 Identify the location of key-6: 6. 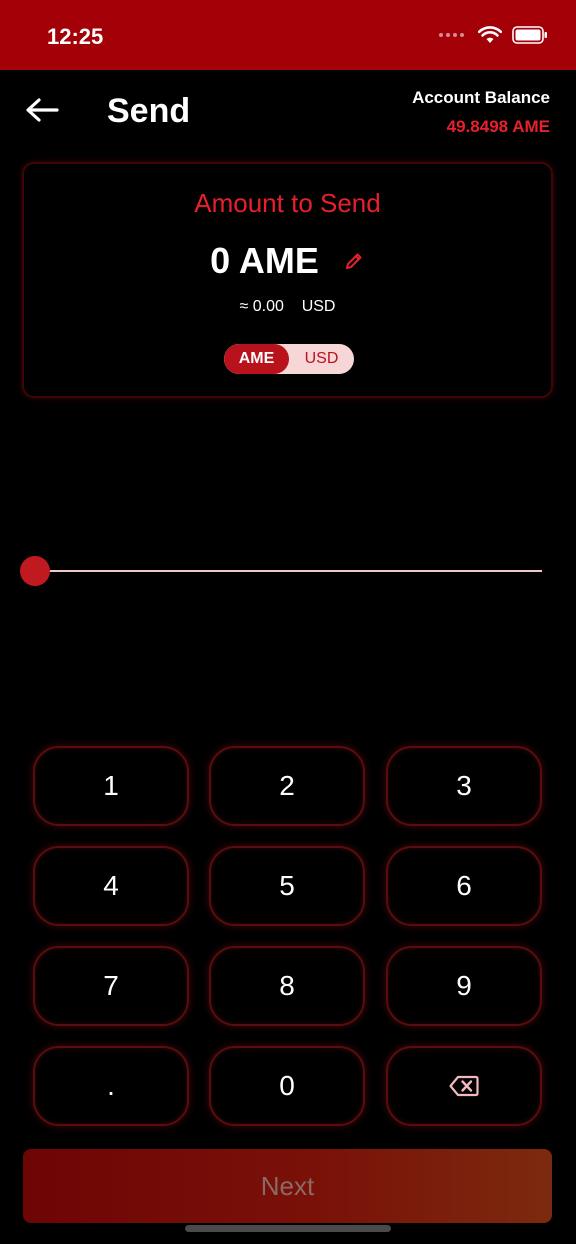
(464, 886).